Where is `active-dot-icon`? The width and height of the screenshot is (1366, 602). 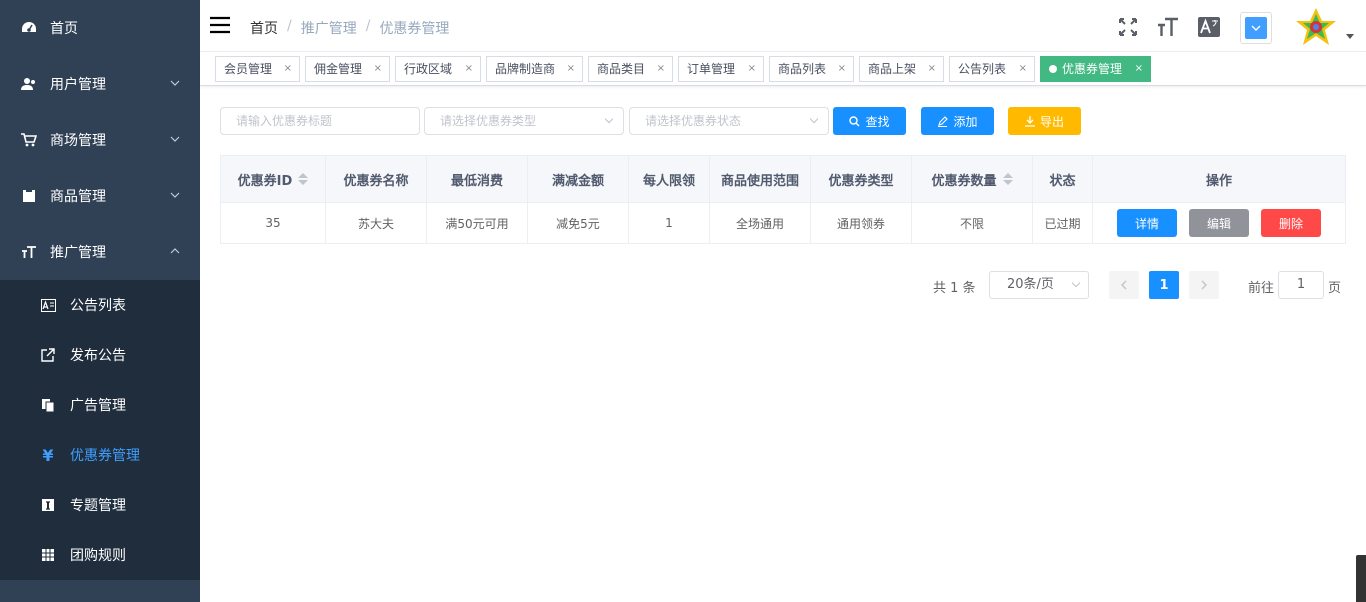 active-dot-icon is located at coordinates (1053, 69).